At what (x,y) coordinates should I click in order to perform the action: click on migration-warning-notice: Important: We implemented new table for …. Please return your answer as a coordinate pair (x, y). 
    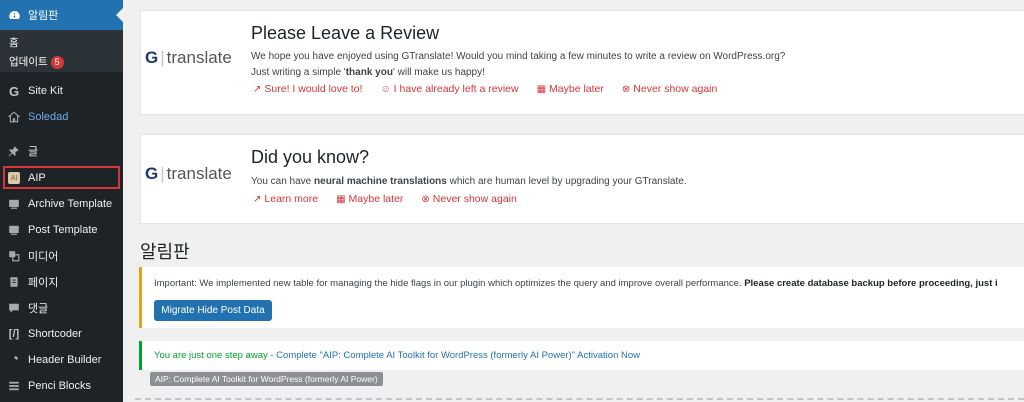
    Looking at the image, I should click on (581, 297).